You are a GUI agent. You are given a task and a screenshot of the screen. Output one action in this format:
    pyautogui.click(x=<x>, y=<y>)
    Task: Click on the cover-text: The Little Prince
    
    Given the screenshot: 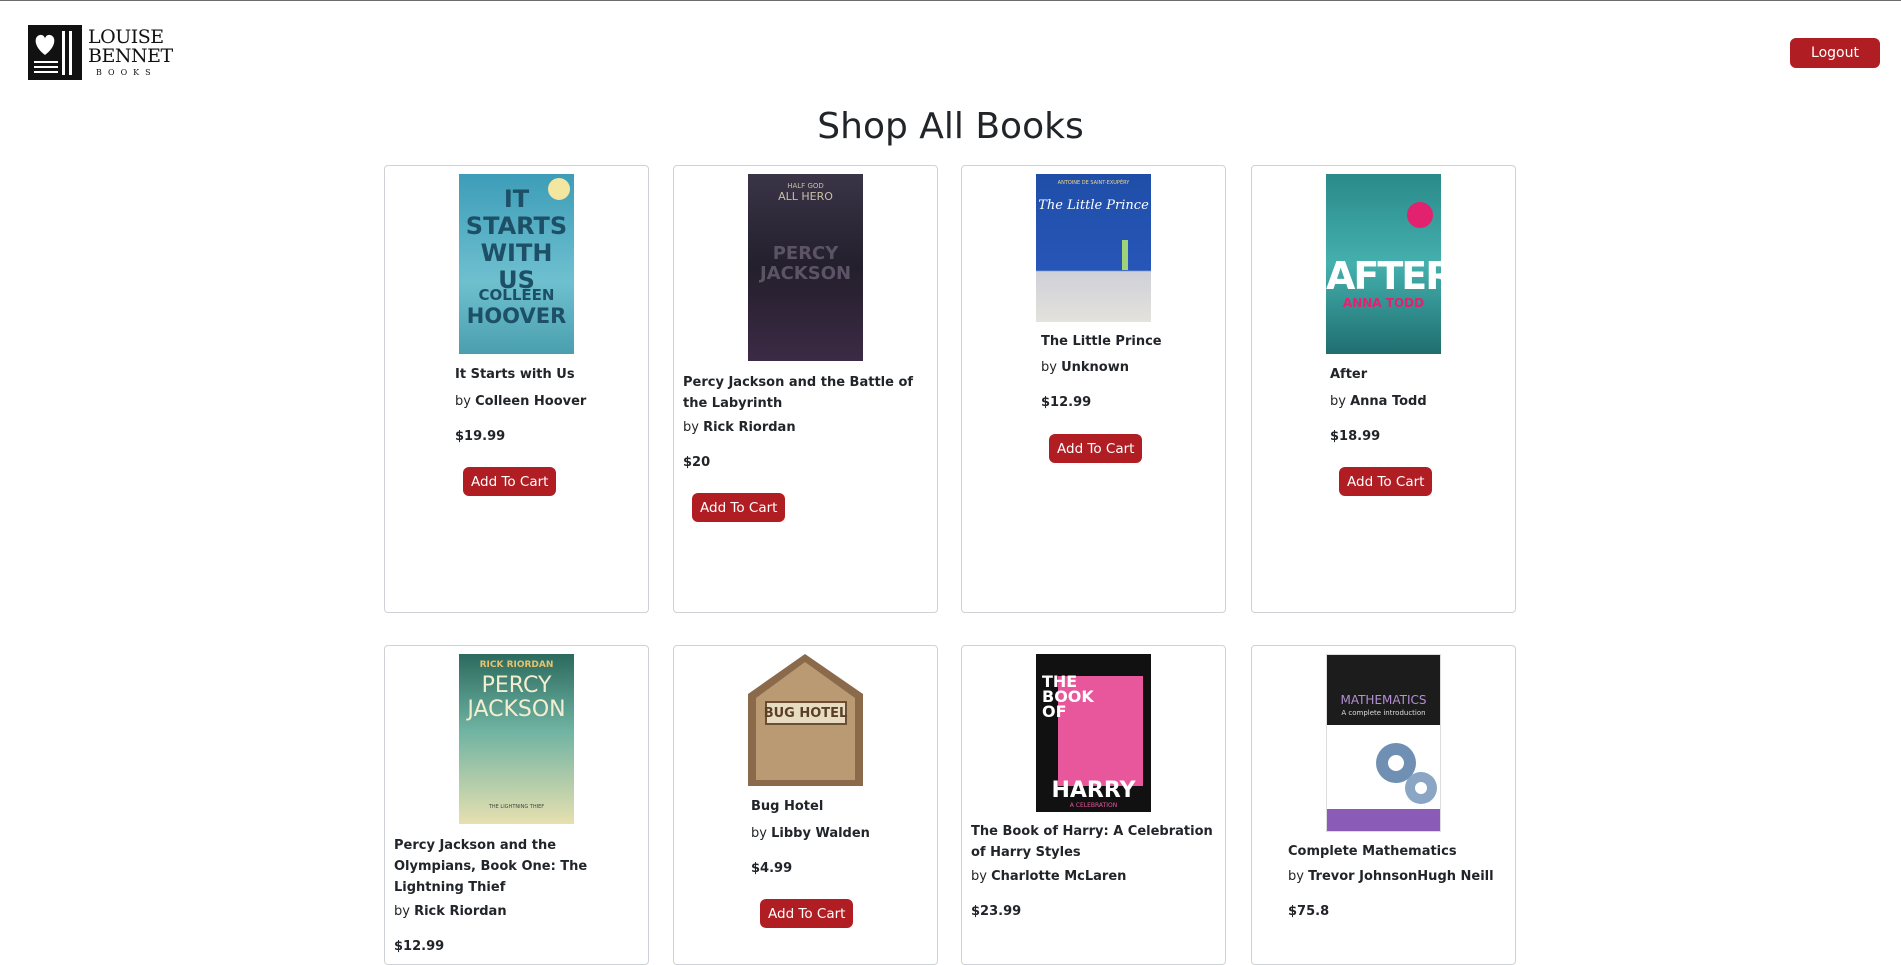 What is the action you would take?
    pyautogui.click(x=1093, y=205)
    